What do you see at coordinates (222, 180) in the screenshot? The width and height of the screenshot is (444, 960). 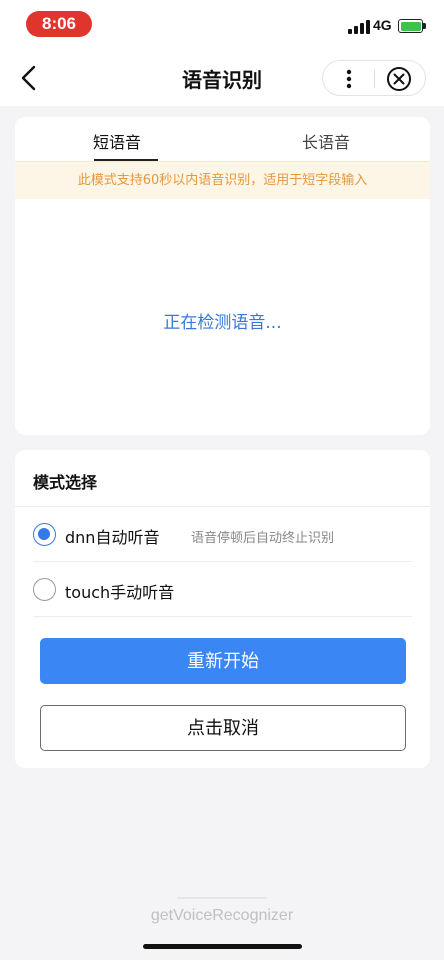 I see `mode-tip-banner: 此模式支持60秒以内语音识别，适用于短字段输入` at bounding box center [222, 180].